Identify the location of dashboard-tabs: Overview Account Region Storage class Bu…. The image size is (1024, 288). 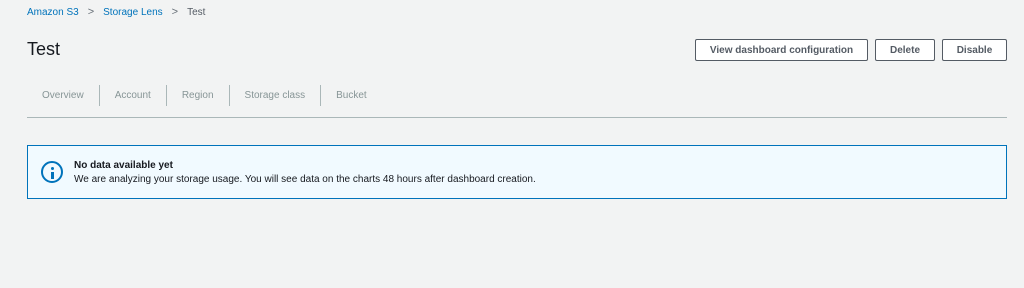
(517, 101).